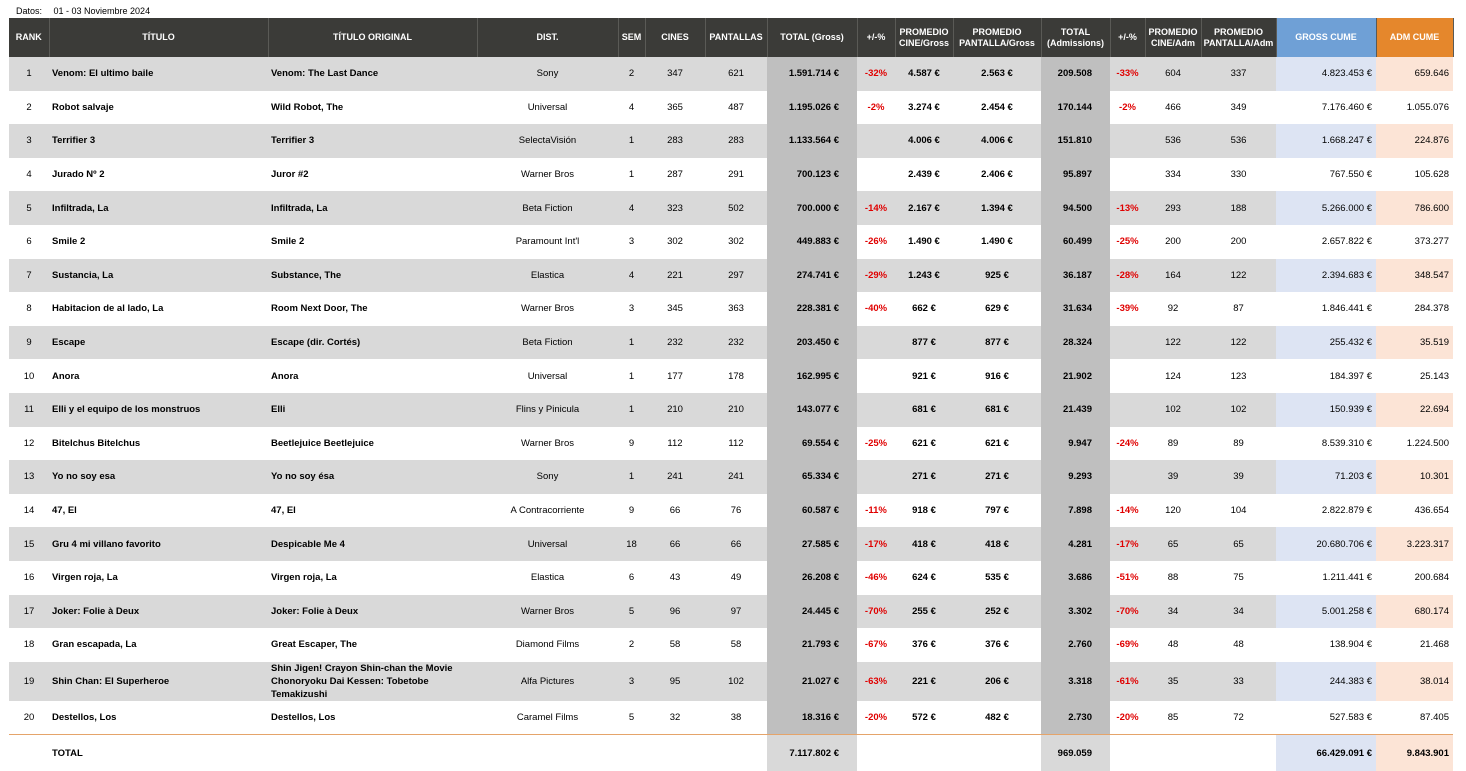 The image size is (1466, 771). I want to click on date-label: Datos:, so click(29, 11).